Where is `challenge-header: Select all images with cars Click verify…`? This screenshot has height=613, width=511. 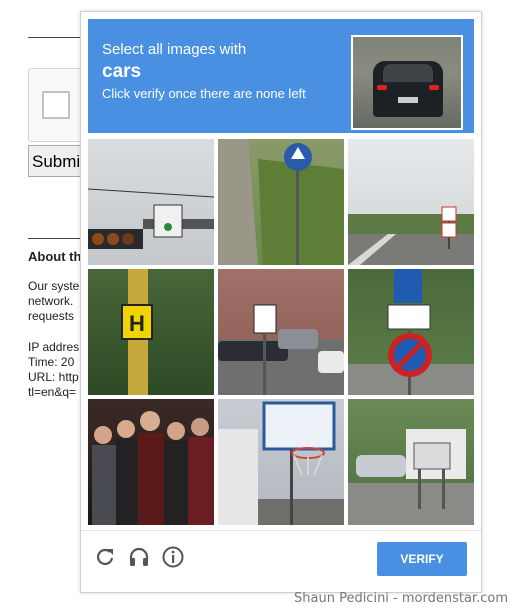 challenge-header: Select all images with cars Click verify… is located at coordinates (281, 76).